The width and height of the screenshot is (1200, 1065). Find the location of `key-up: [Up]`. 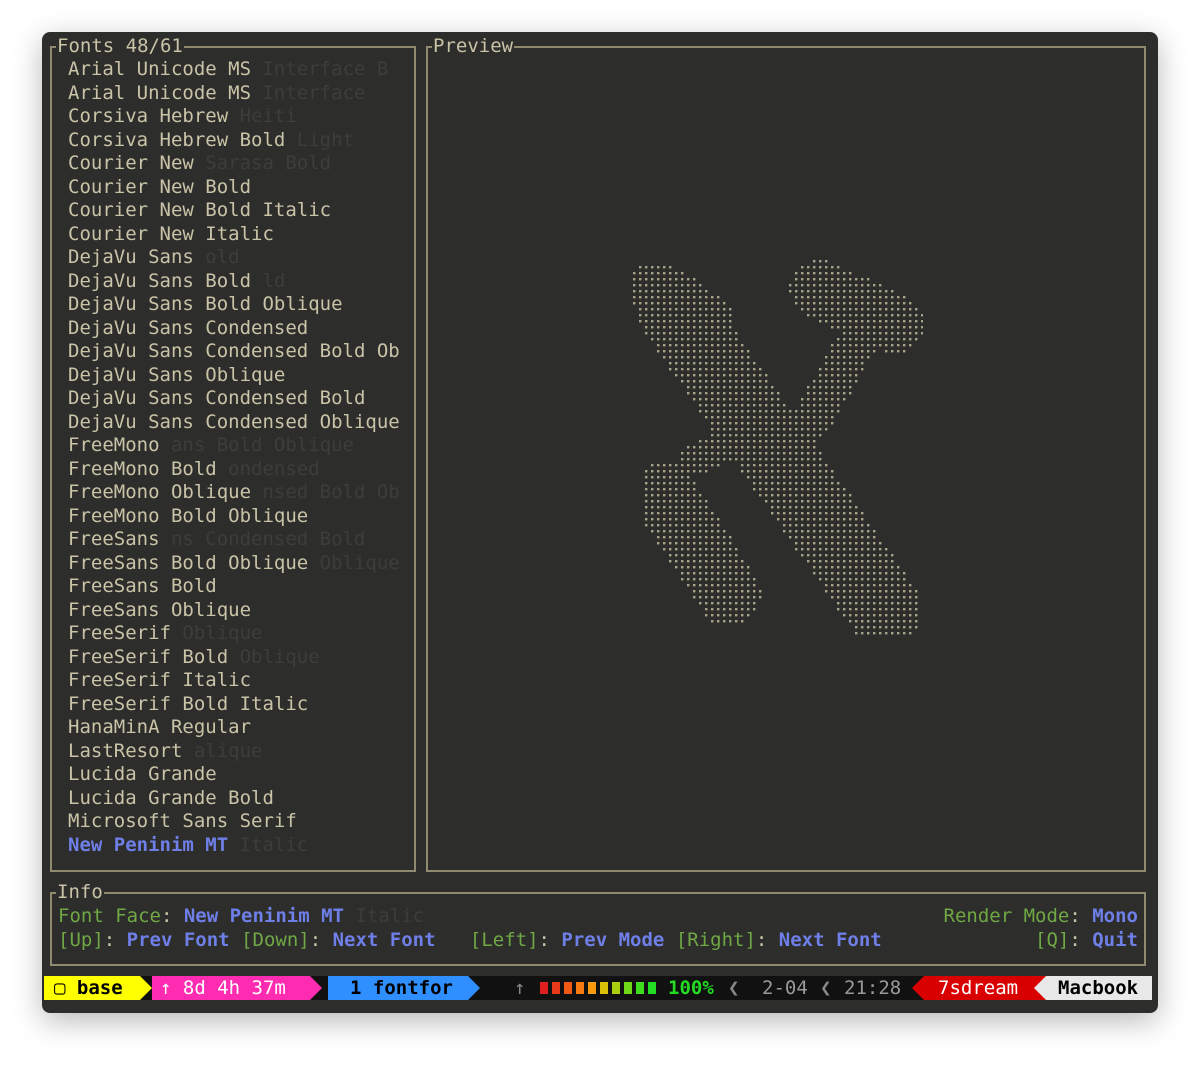

key-up: [Up] is located at coordinates (81, 940).